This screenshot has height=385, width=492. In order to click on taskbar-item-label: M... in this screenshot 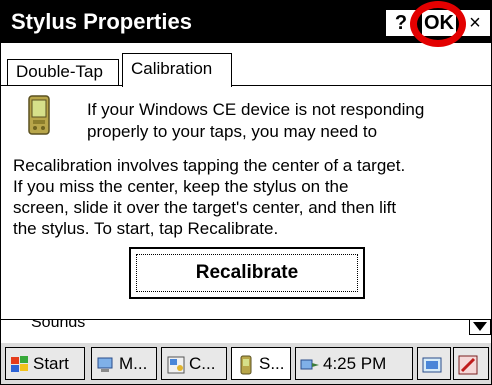, I will do `click(133, 363)`.